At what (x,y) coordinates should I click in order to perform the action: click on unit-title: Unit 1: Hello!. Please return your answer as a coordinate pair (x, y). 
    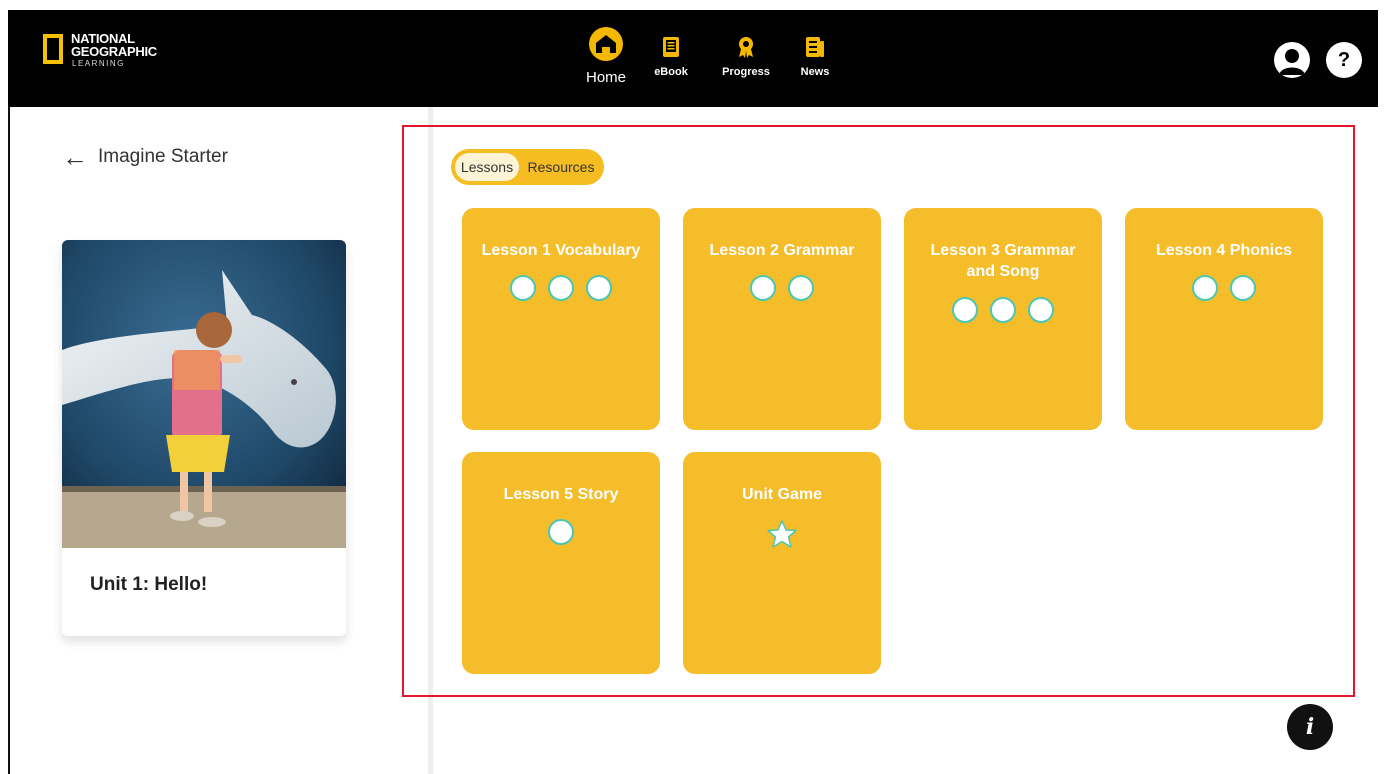
    Looking at the image, I should click on (149, 584).